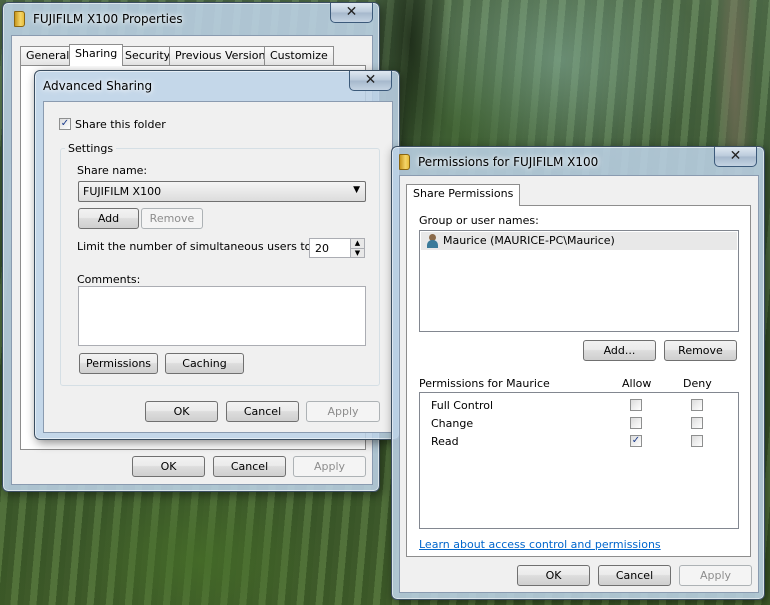 The image size is (770, 605). Describe the element at coordinates (98, 86) in the screenshot. I see `advanced-sharing-title: Advanced Sharing` at that location.